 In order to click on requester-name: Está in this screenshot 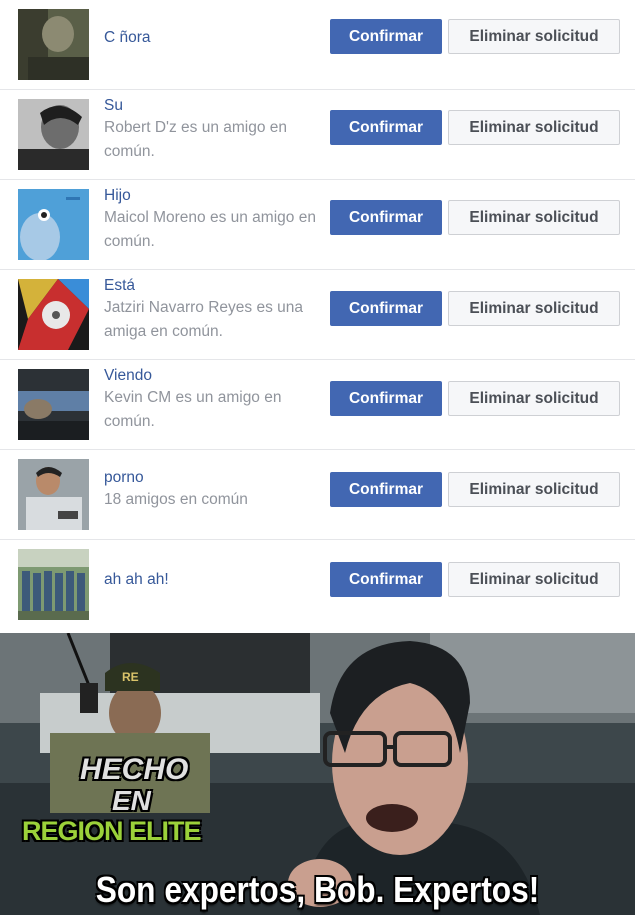, I will do `click(214, 285)`.